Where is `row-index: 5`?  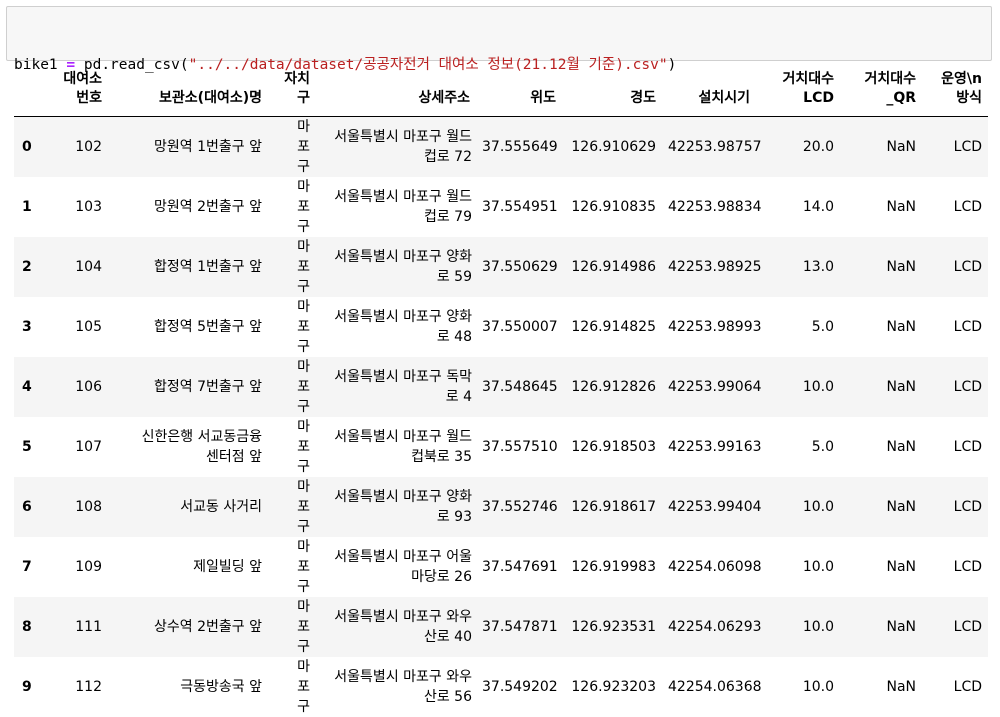
row-index: 5 is located at coordinates (27, 447).